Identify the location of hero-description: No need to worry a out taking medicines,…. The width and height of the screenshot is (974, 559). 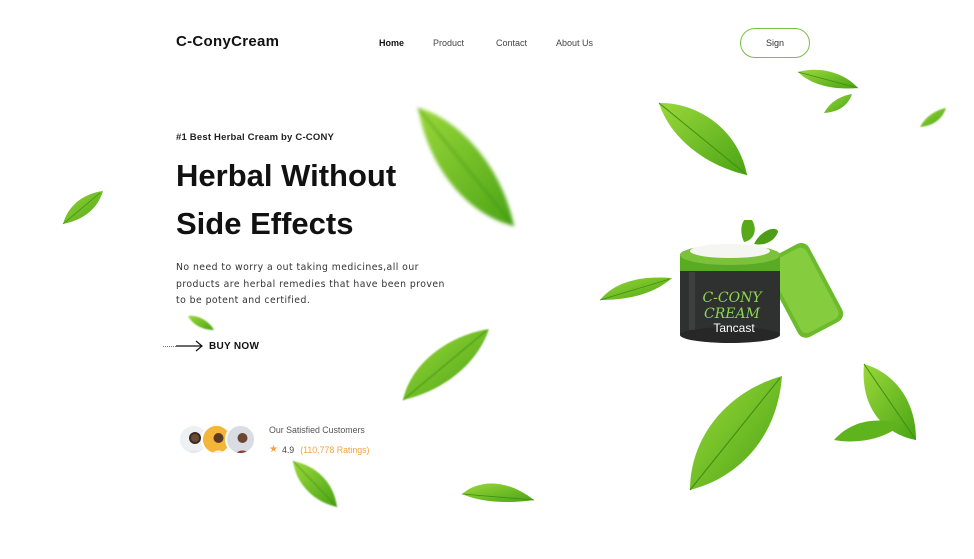
(310, 284).